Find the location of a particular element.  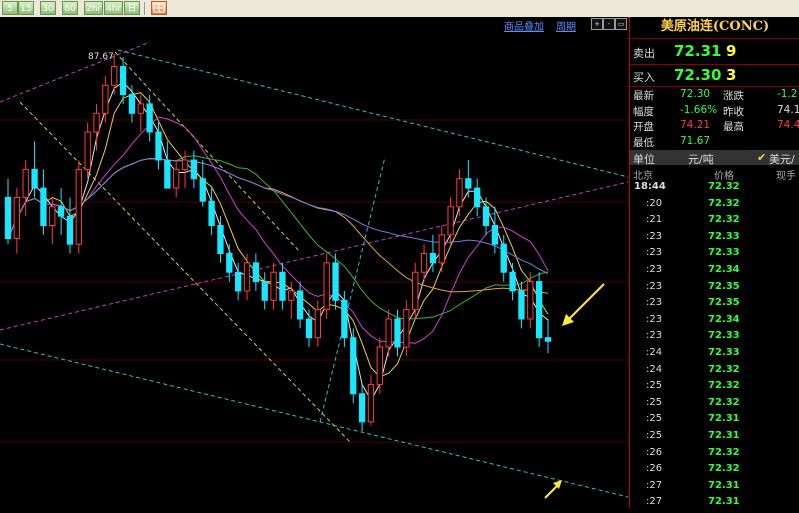

stat-value: 74.4 is located at coordinates (788, 125).